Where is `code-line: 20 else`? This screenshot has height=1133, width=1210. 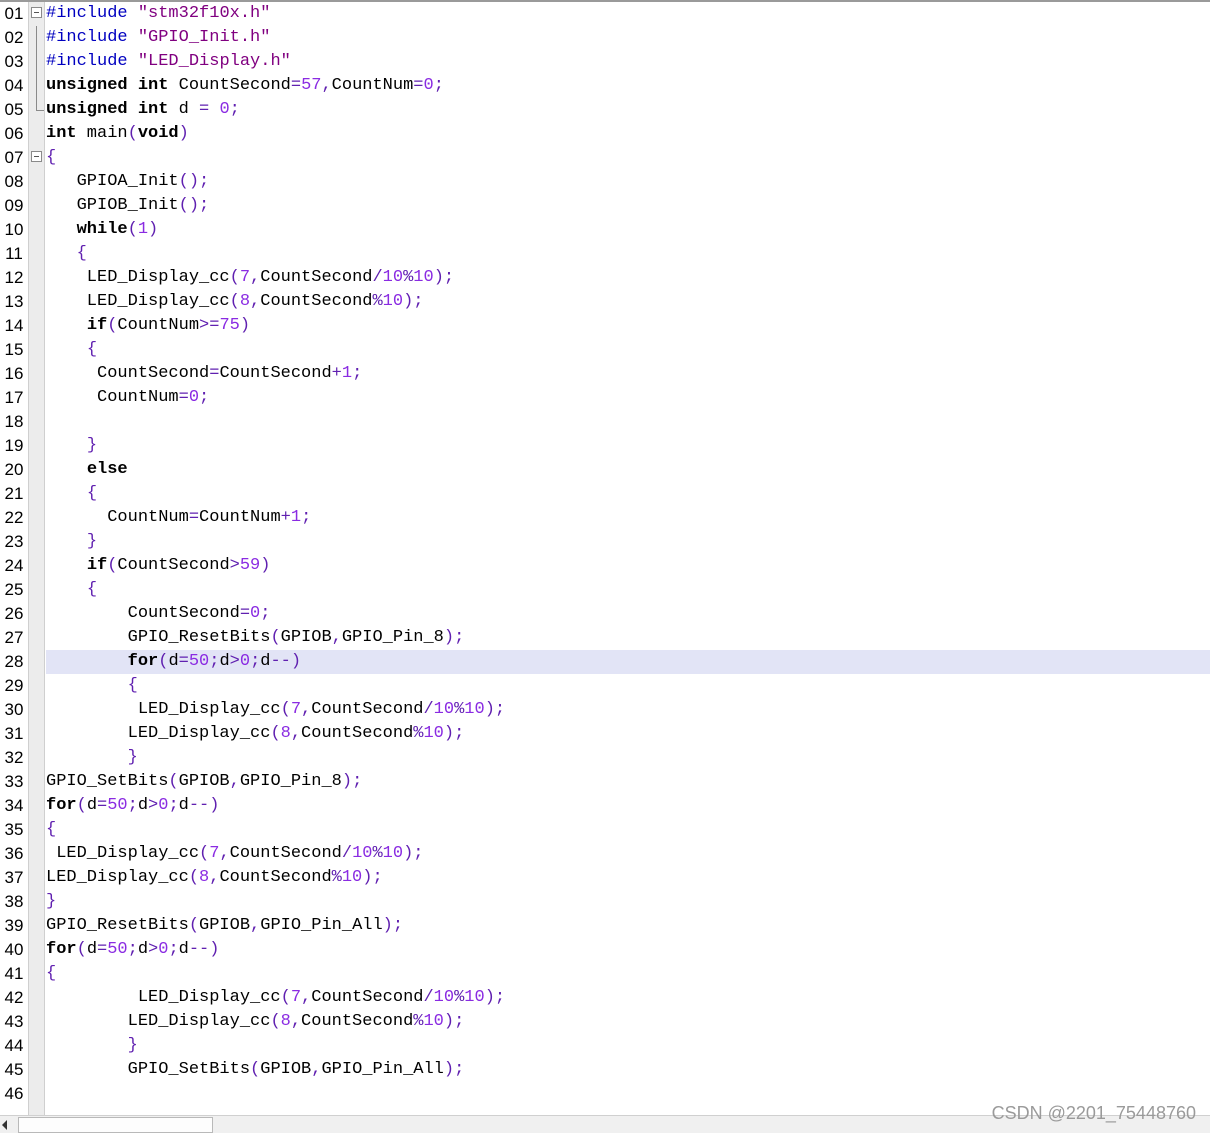 code-line: 20 else is located at coordinates (605, 470).